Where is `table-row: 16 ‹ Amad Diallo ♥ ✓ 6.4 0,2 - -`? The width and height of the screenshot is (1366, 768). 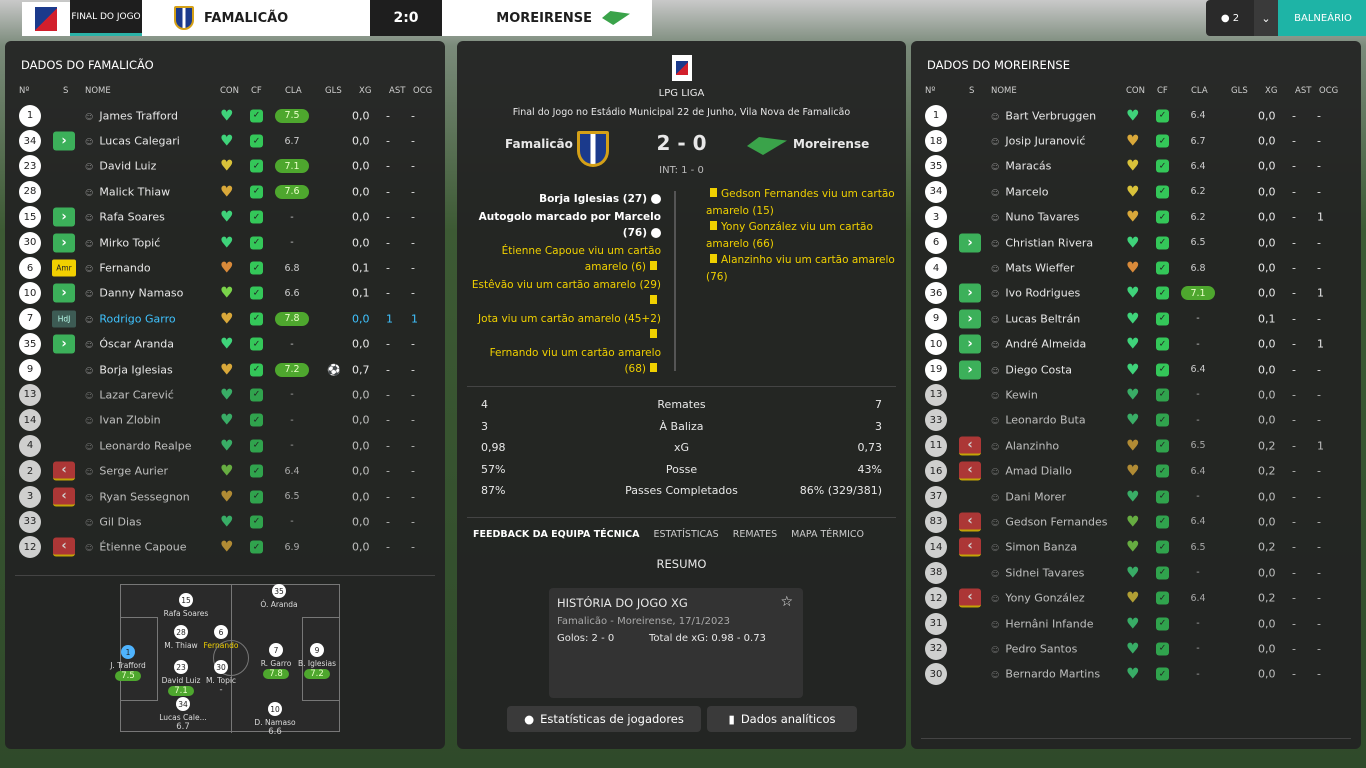
table-row: 16 ‹ Amad Diallo ♥ ✓ 6.4 0,2 - - is located at coordinates (1136, 470).